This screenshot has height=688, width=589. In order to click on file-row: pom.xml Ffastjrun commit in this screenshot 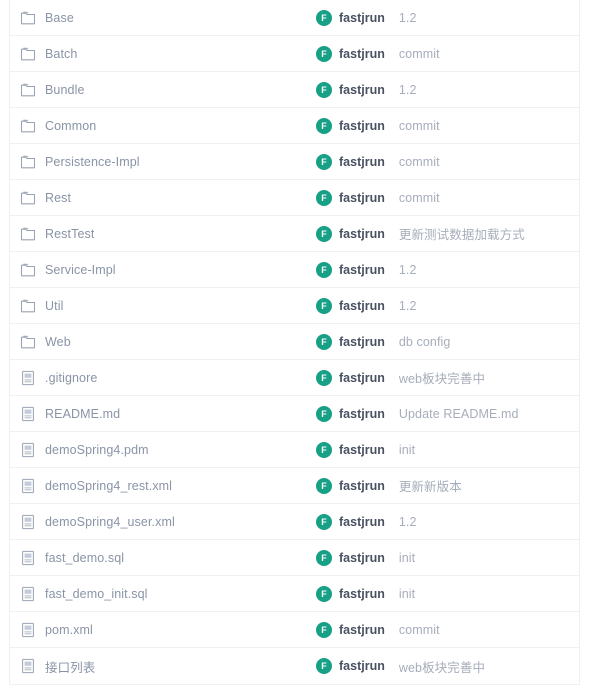, I will do `click(294, 630)`.